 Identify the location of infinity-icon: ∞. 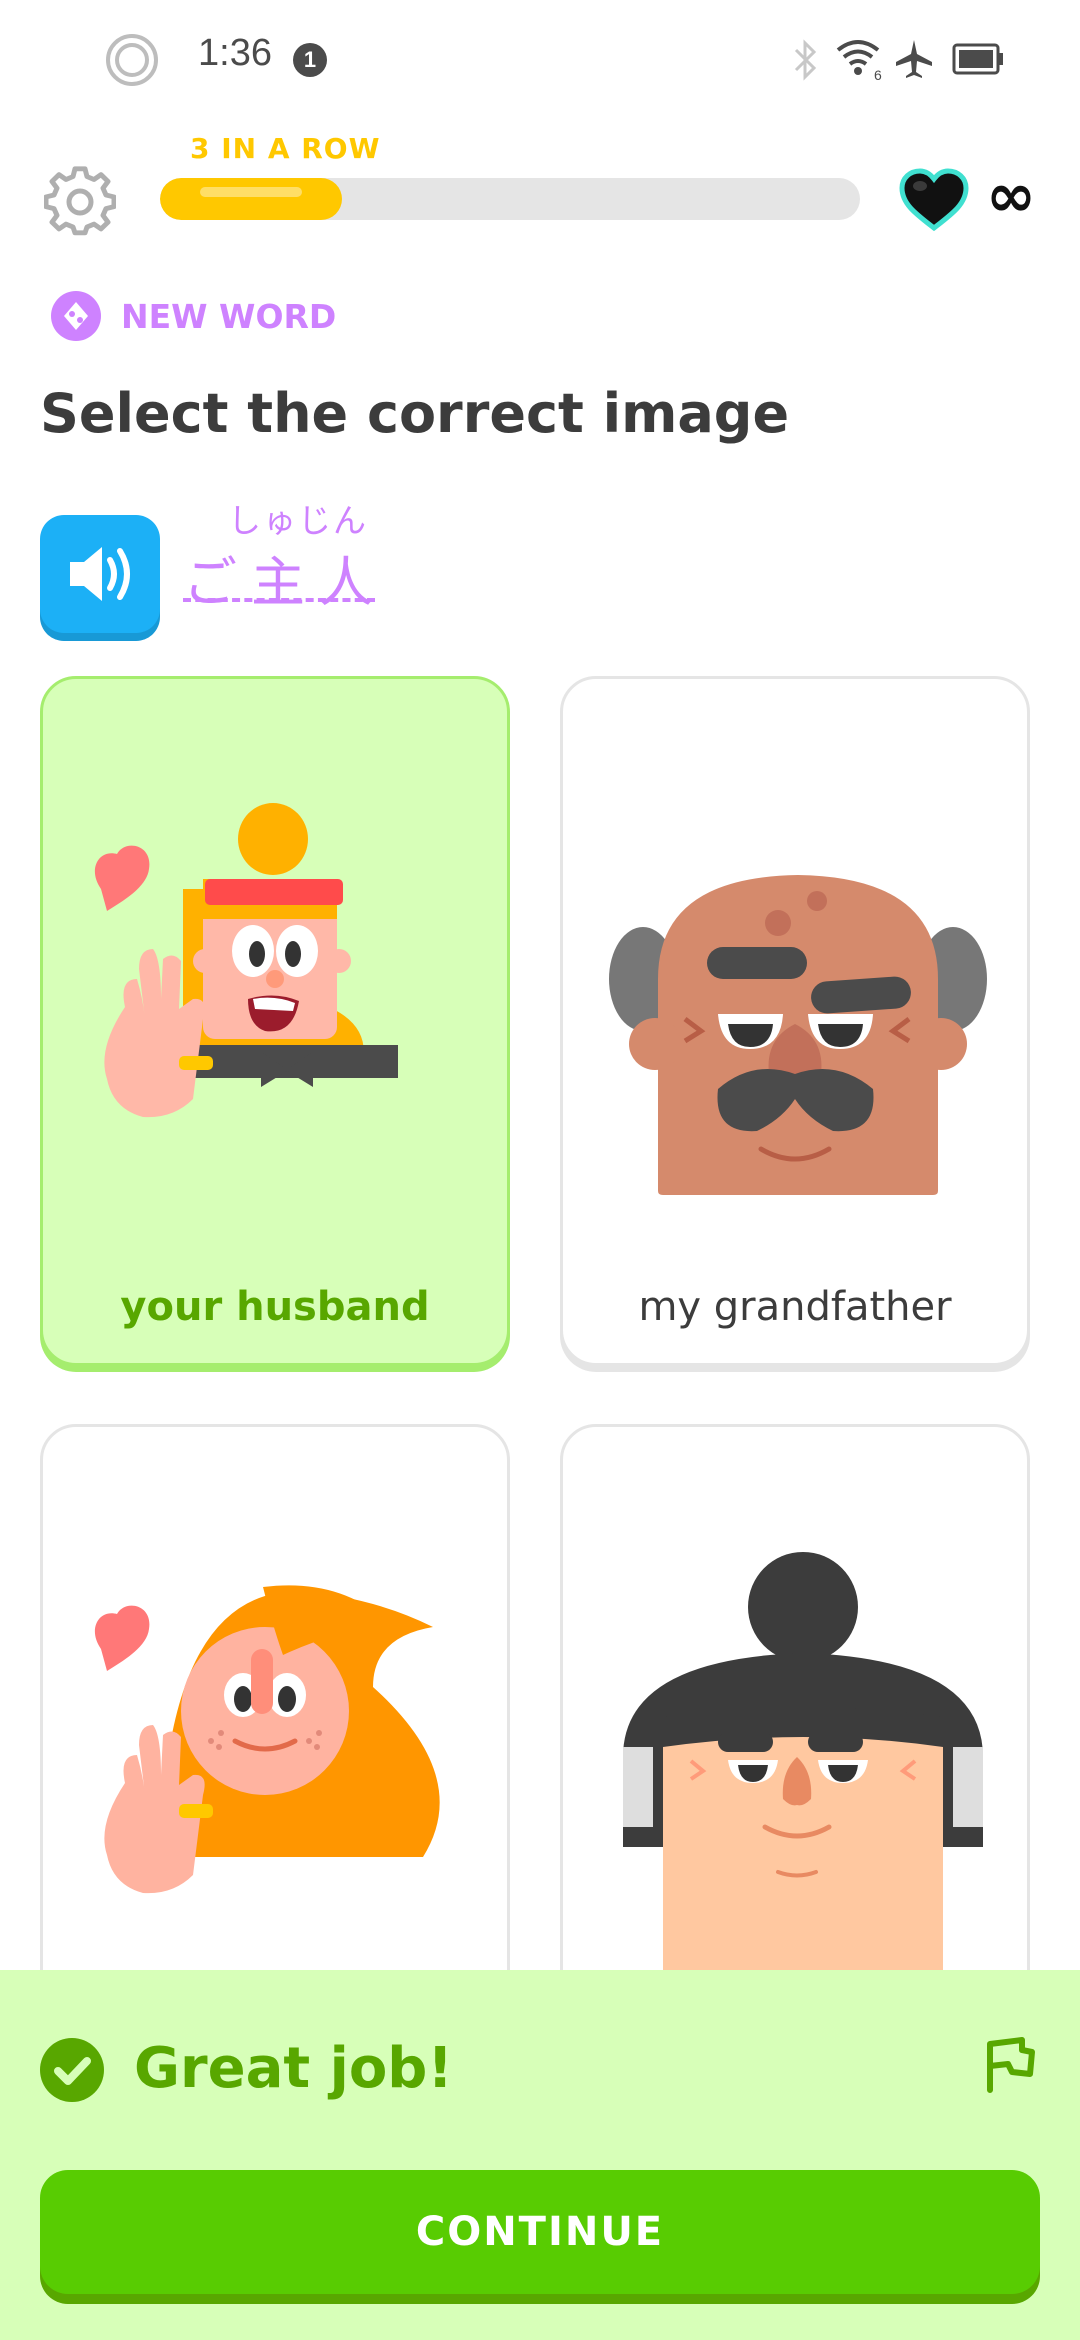
(1011, 196).